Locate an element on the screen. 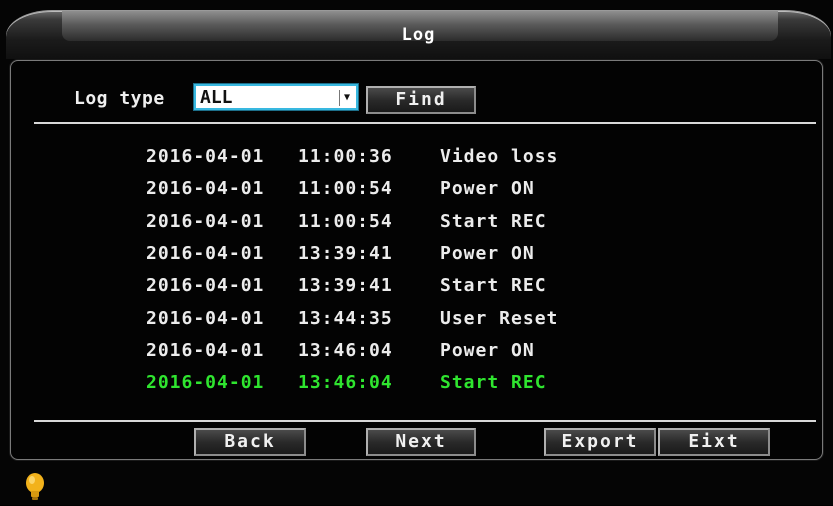  log-type-label: Log type is located at coordinates (119, 98).